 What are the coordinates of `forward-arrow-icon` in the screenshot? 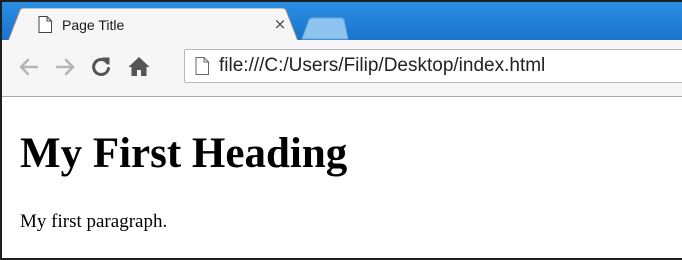 It's located at (65, 67).